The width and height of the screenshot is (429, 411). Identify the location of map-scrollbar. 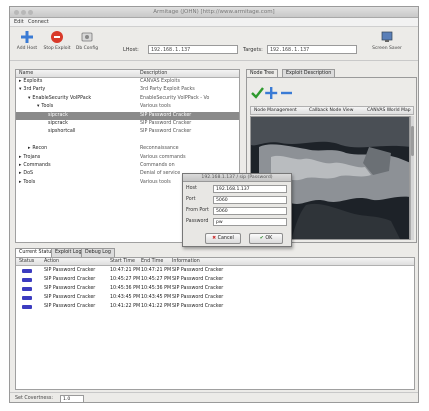
(412, 178).